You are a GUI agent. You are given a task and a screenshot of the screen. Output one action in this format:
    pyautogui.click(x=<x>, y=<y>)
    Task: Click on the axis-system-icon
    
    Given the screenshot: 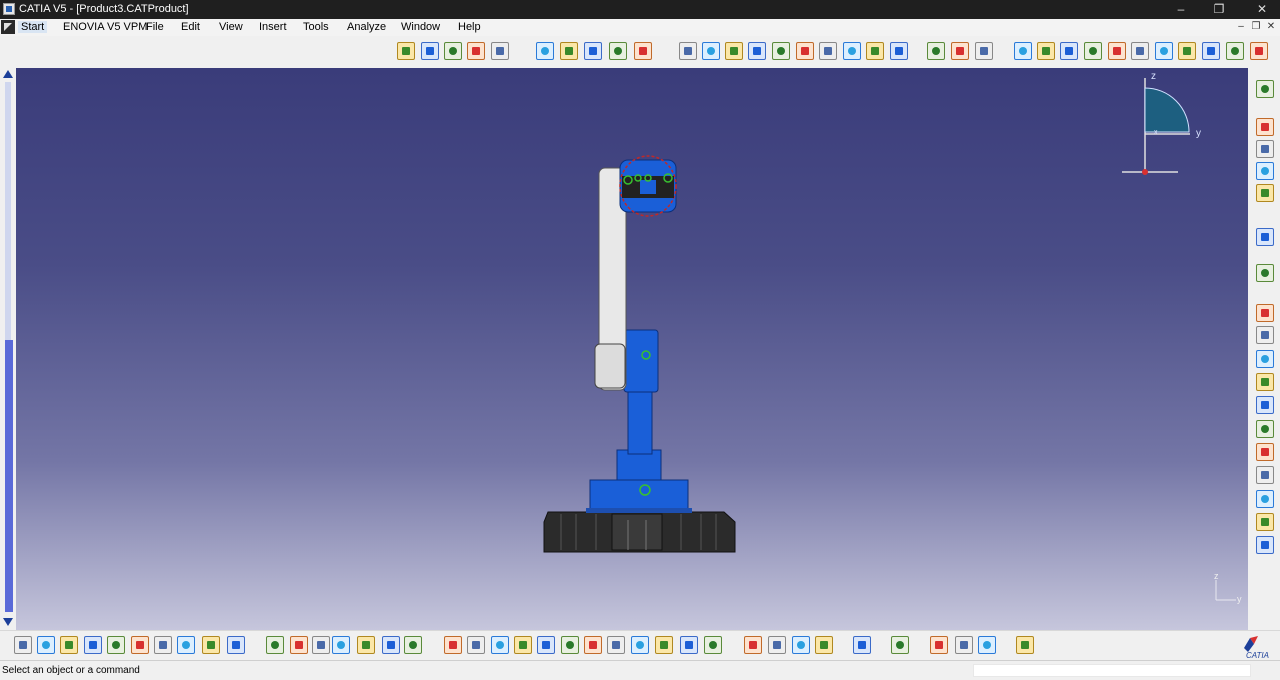 What is the action you would take?
    pyautogui.click(x=413, y=645)
    